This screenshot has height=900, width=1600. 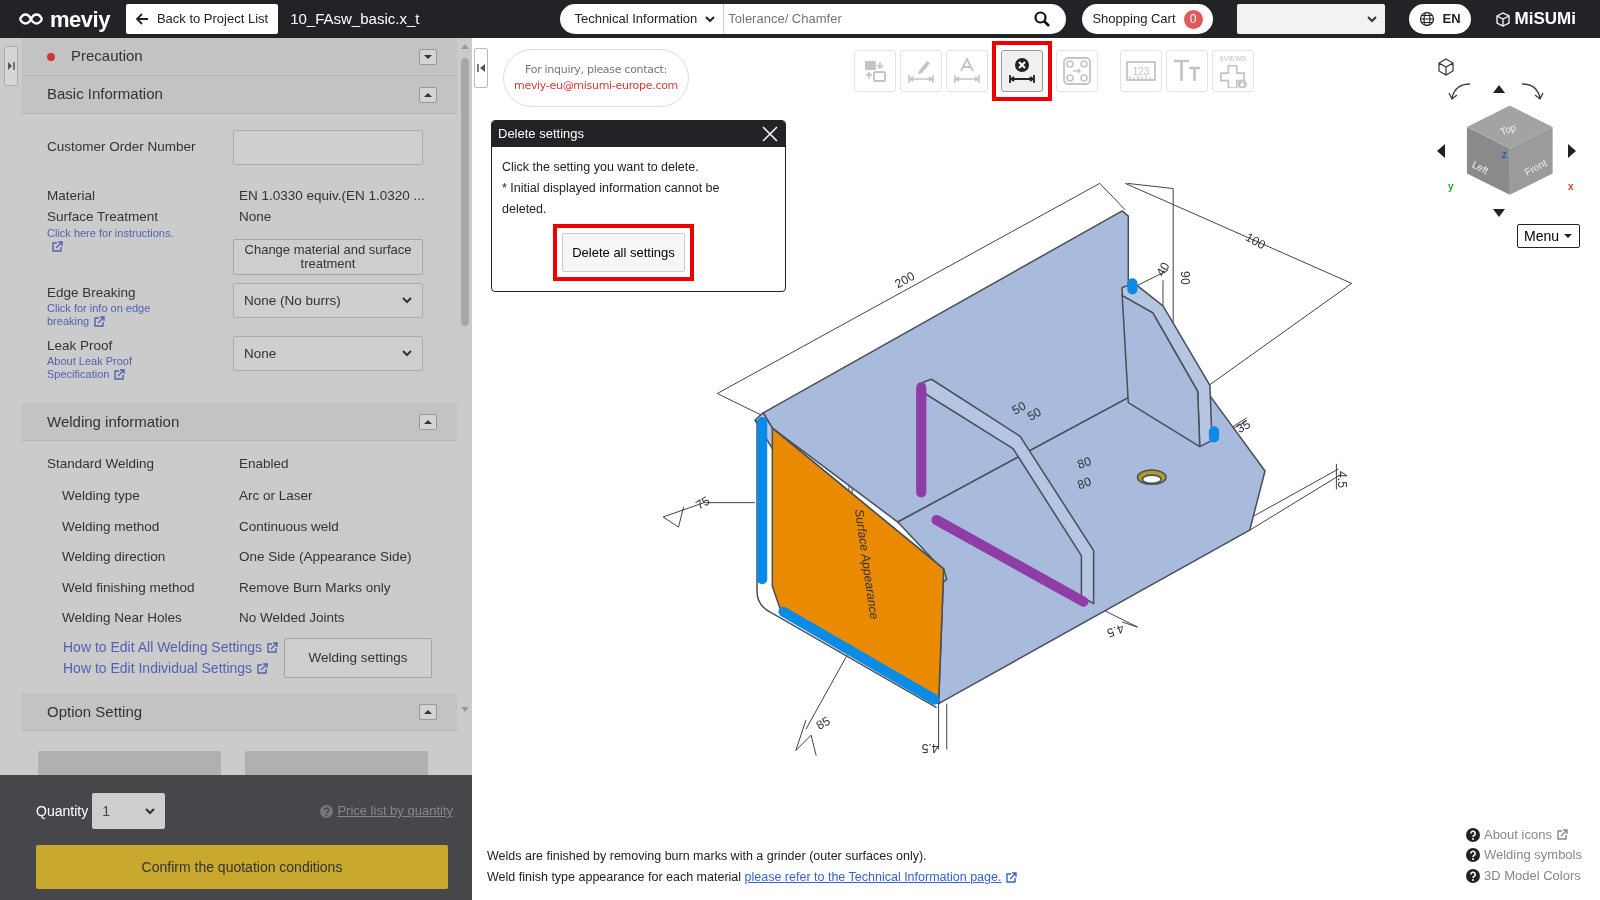 What do you see at coordinates (596, 86) in the screenshot?
I see `contact-email: meviy-eu@misumi-europe.com` at bounding box center [596, 86].